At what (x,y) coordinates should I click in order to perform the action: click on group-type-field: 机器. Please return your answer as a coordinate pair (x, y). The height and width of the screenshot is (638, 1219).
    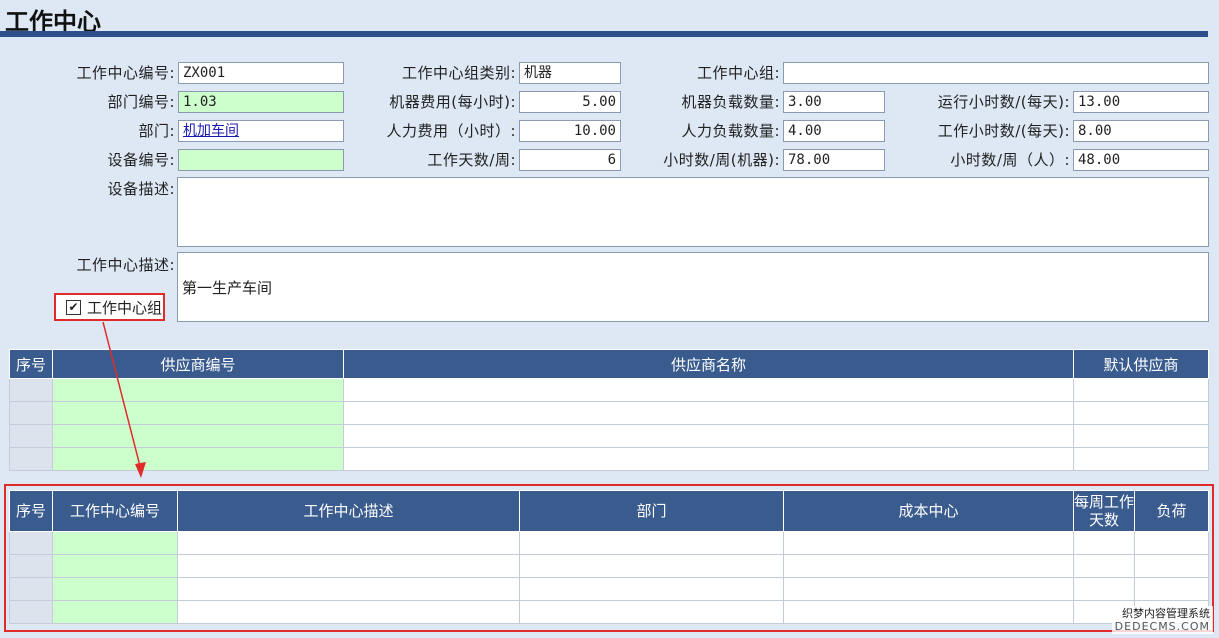
    Looking at the image, I should click on (570, 73).